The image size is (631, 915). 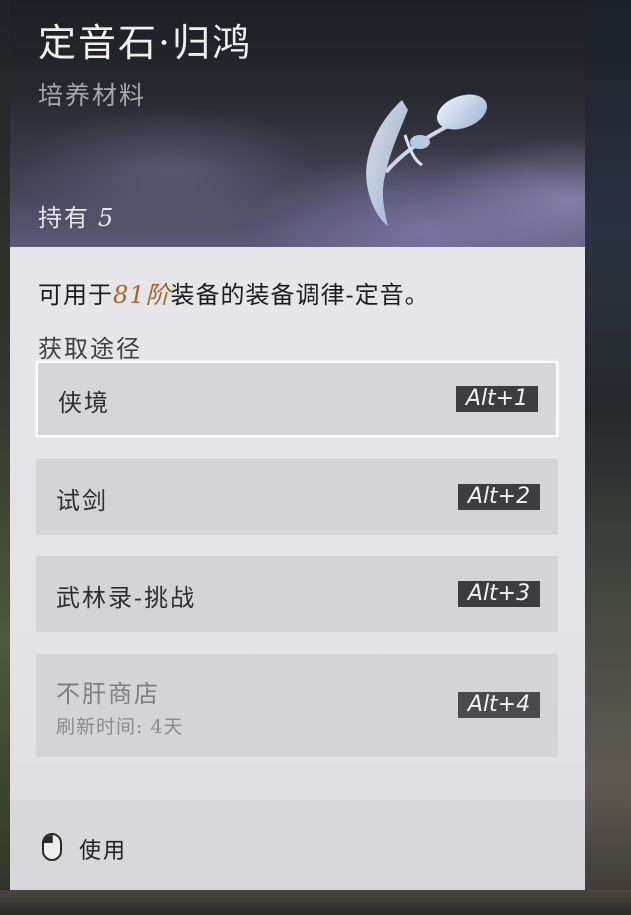 I want to click on hotkey-badge: Alt+4, so click(x=499, y=705).